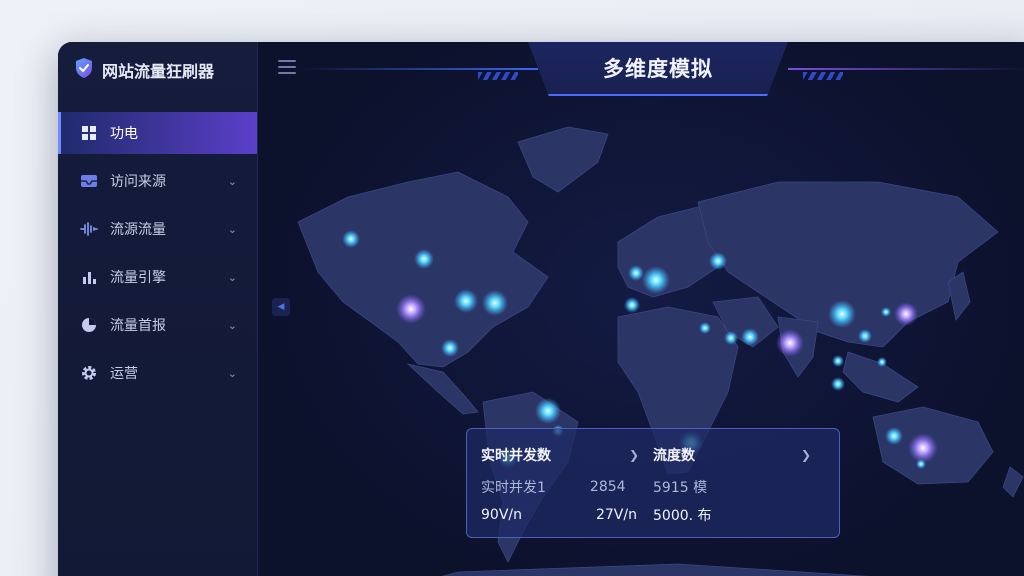 This screenshot has height=576, width=1024. I want to click on sidebar-item-label: 流量首报, so click(138, 326).